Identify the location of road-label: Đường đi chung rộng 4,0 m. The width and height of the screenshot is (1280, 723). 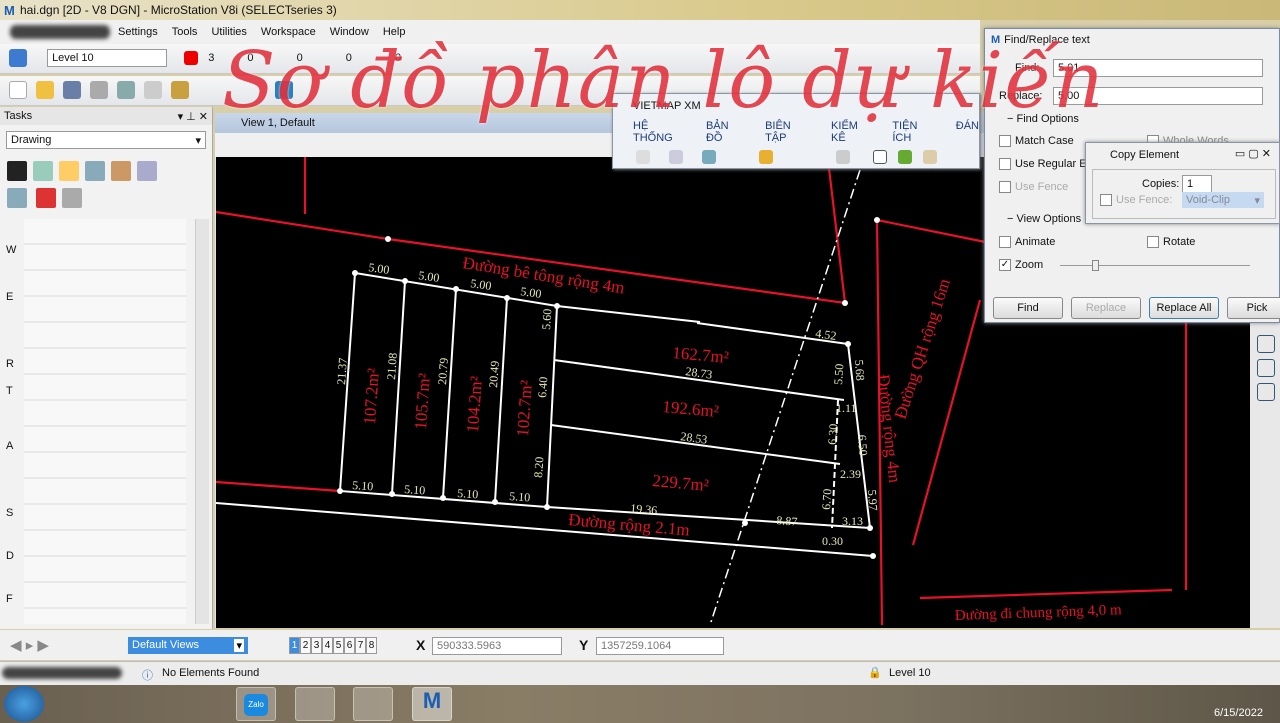
(1039, 613).